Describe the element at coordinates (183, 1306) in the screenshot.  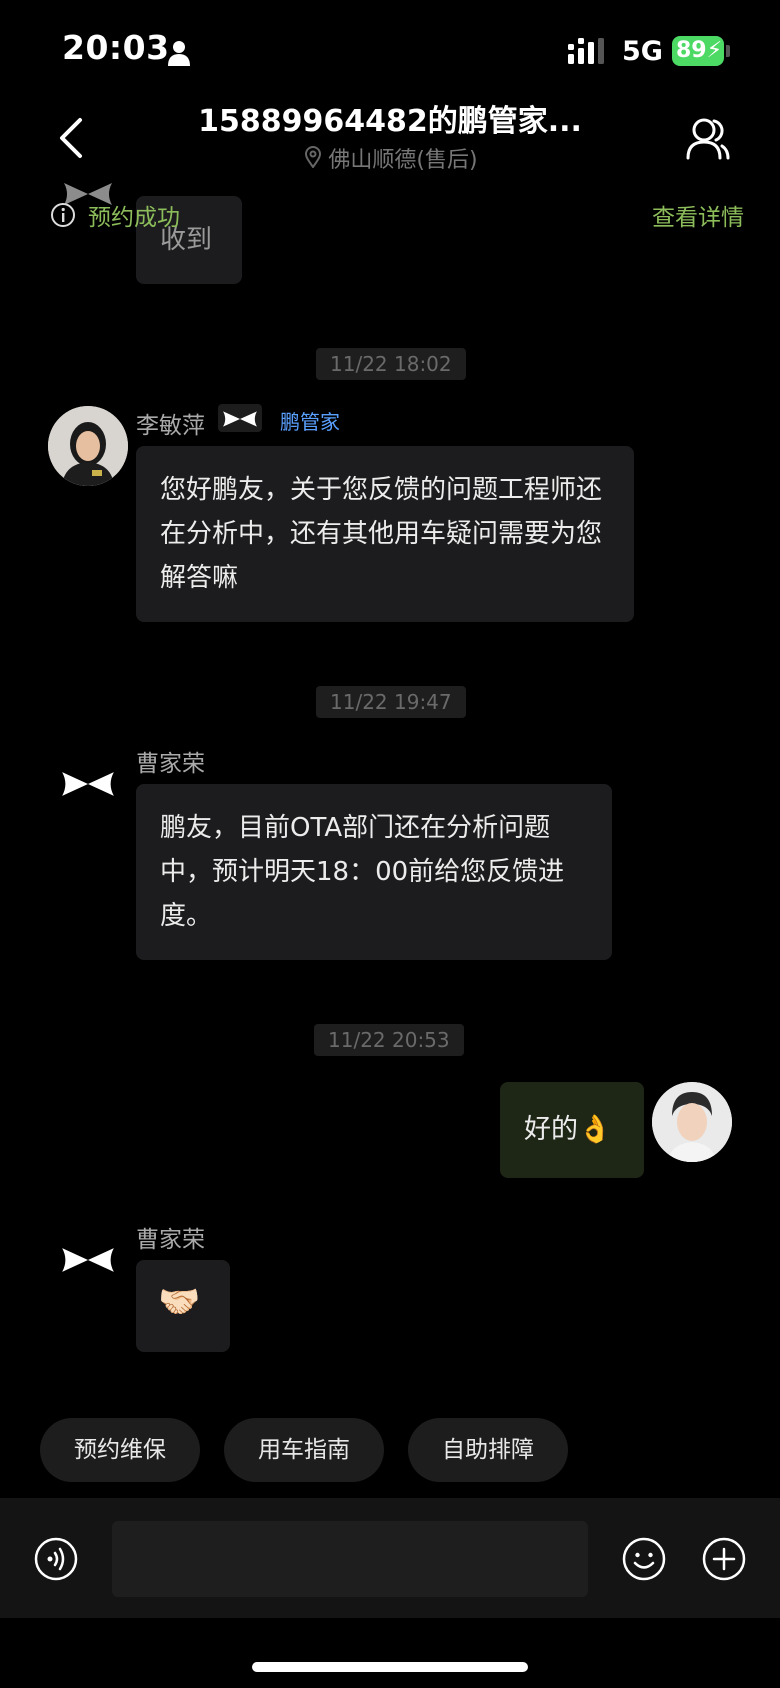
I see `message-bubble: 🤝🏻` at that location.